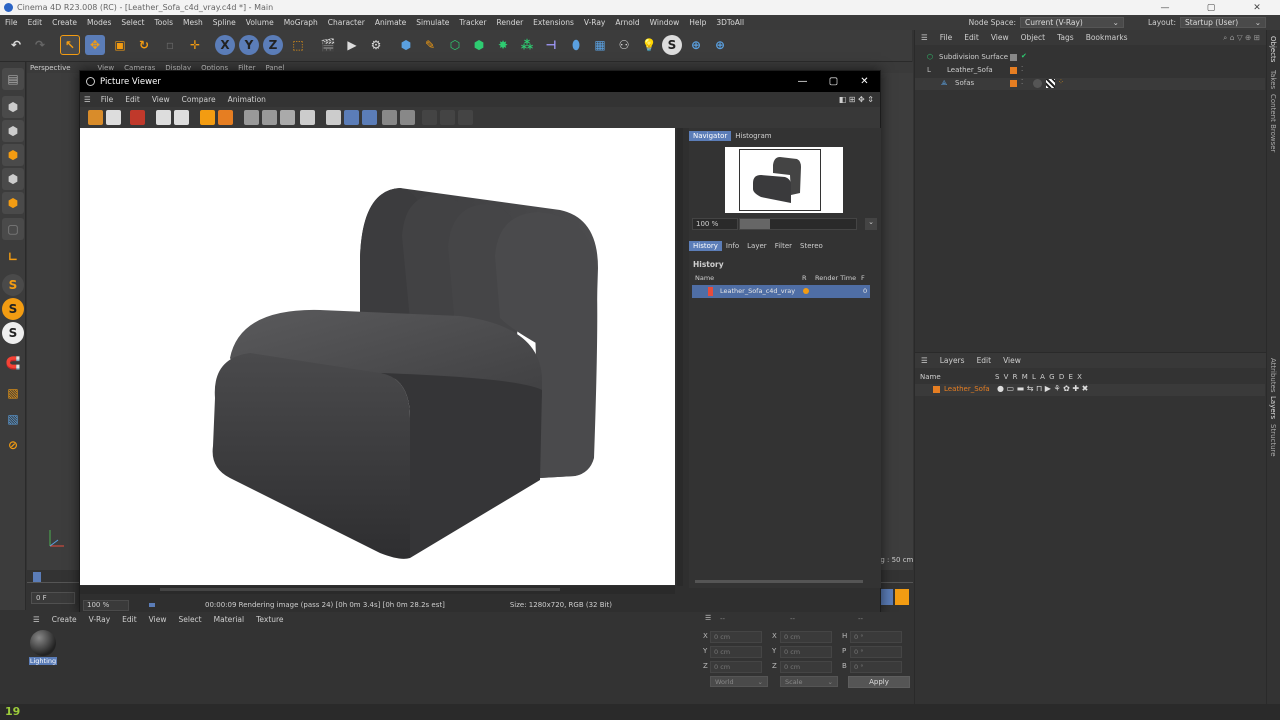 The height and width of the screenshot is (720, 1280). Describe the element at coordinates (455, 45) in the screenshot. I see `subdivision-icon: ⬡` at that location.